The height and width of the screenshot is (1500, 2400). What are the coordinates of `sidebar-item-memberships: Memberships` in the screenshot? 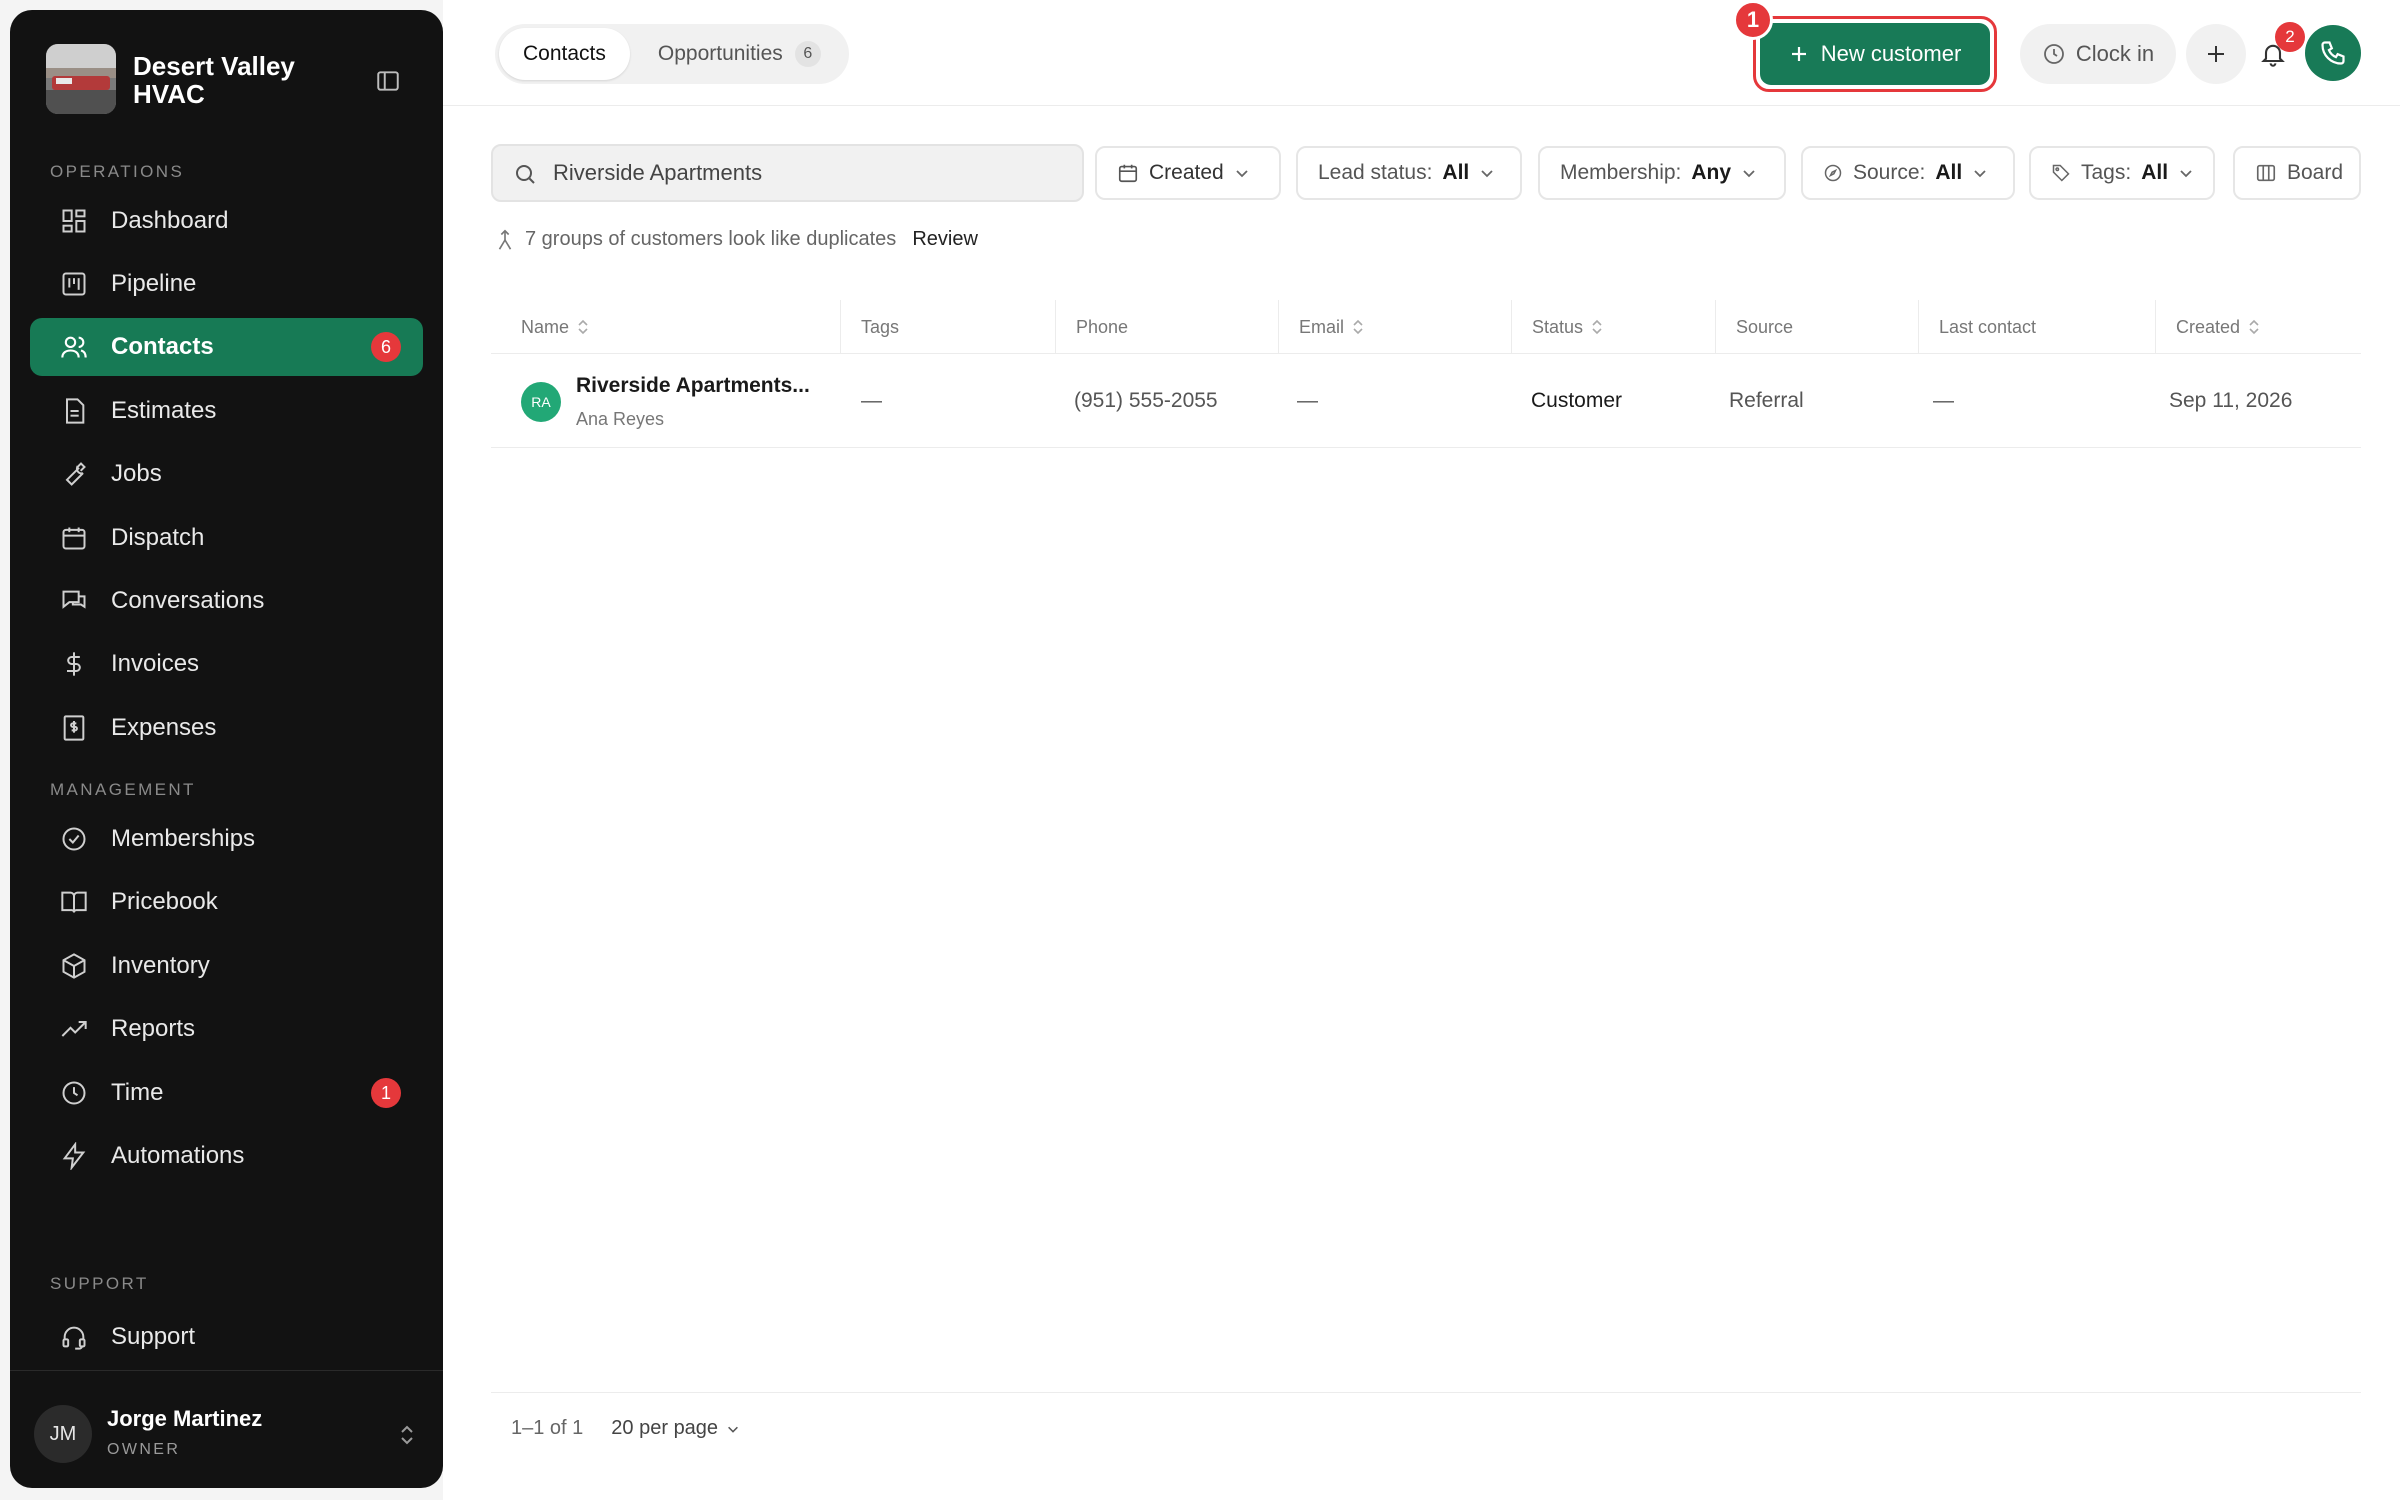 It's located at (226, 839).